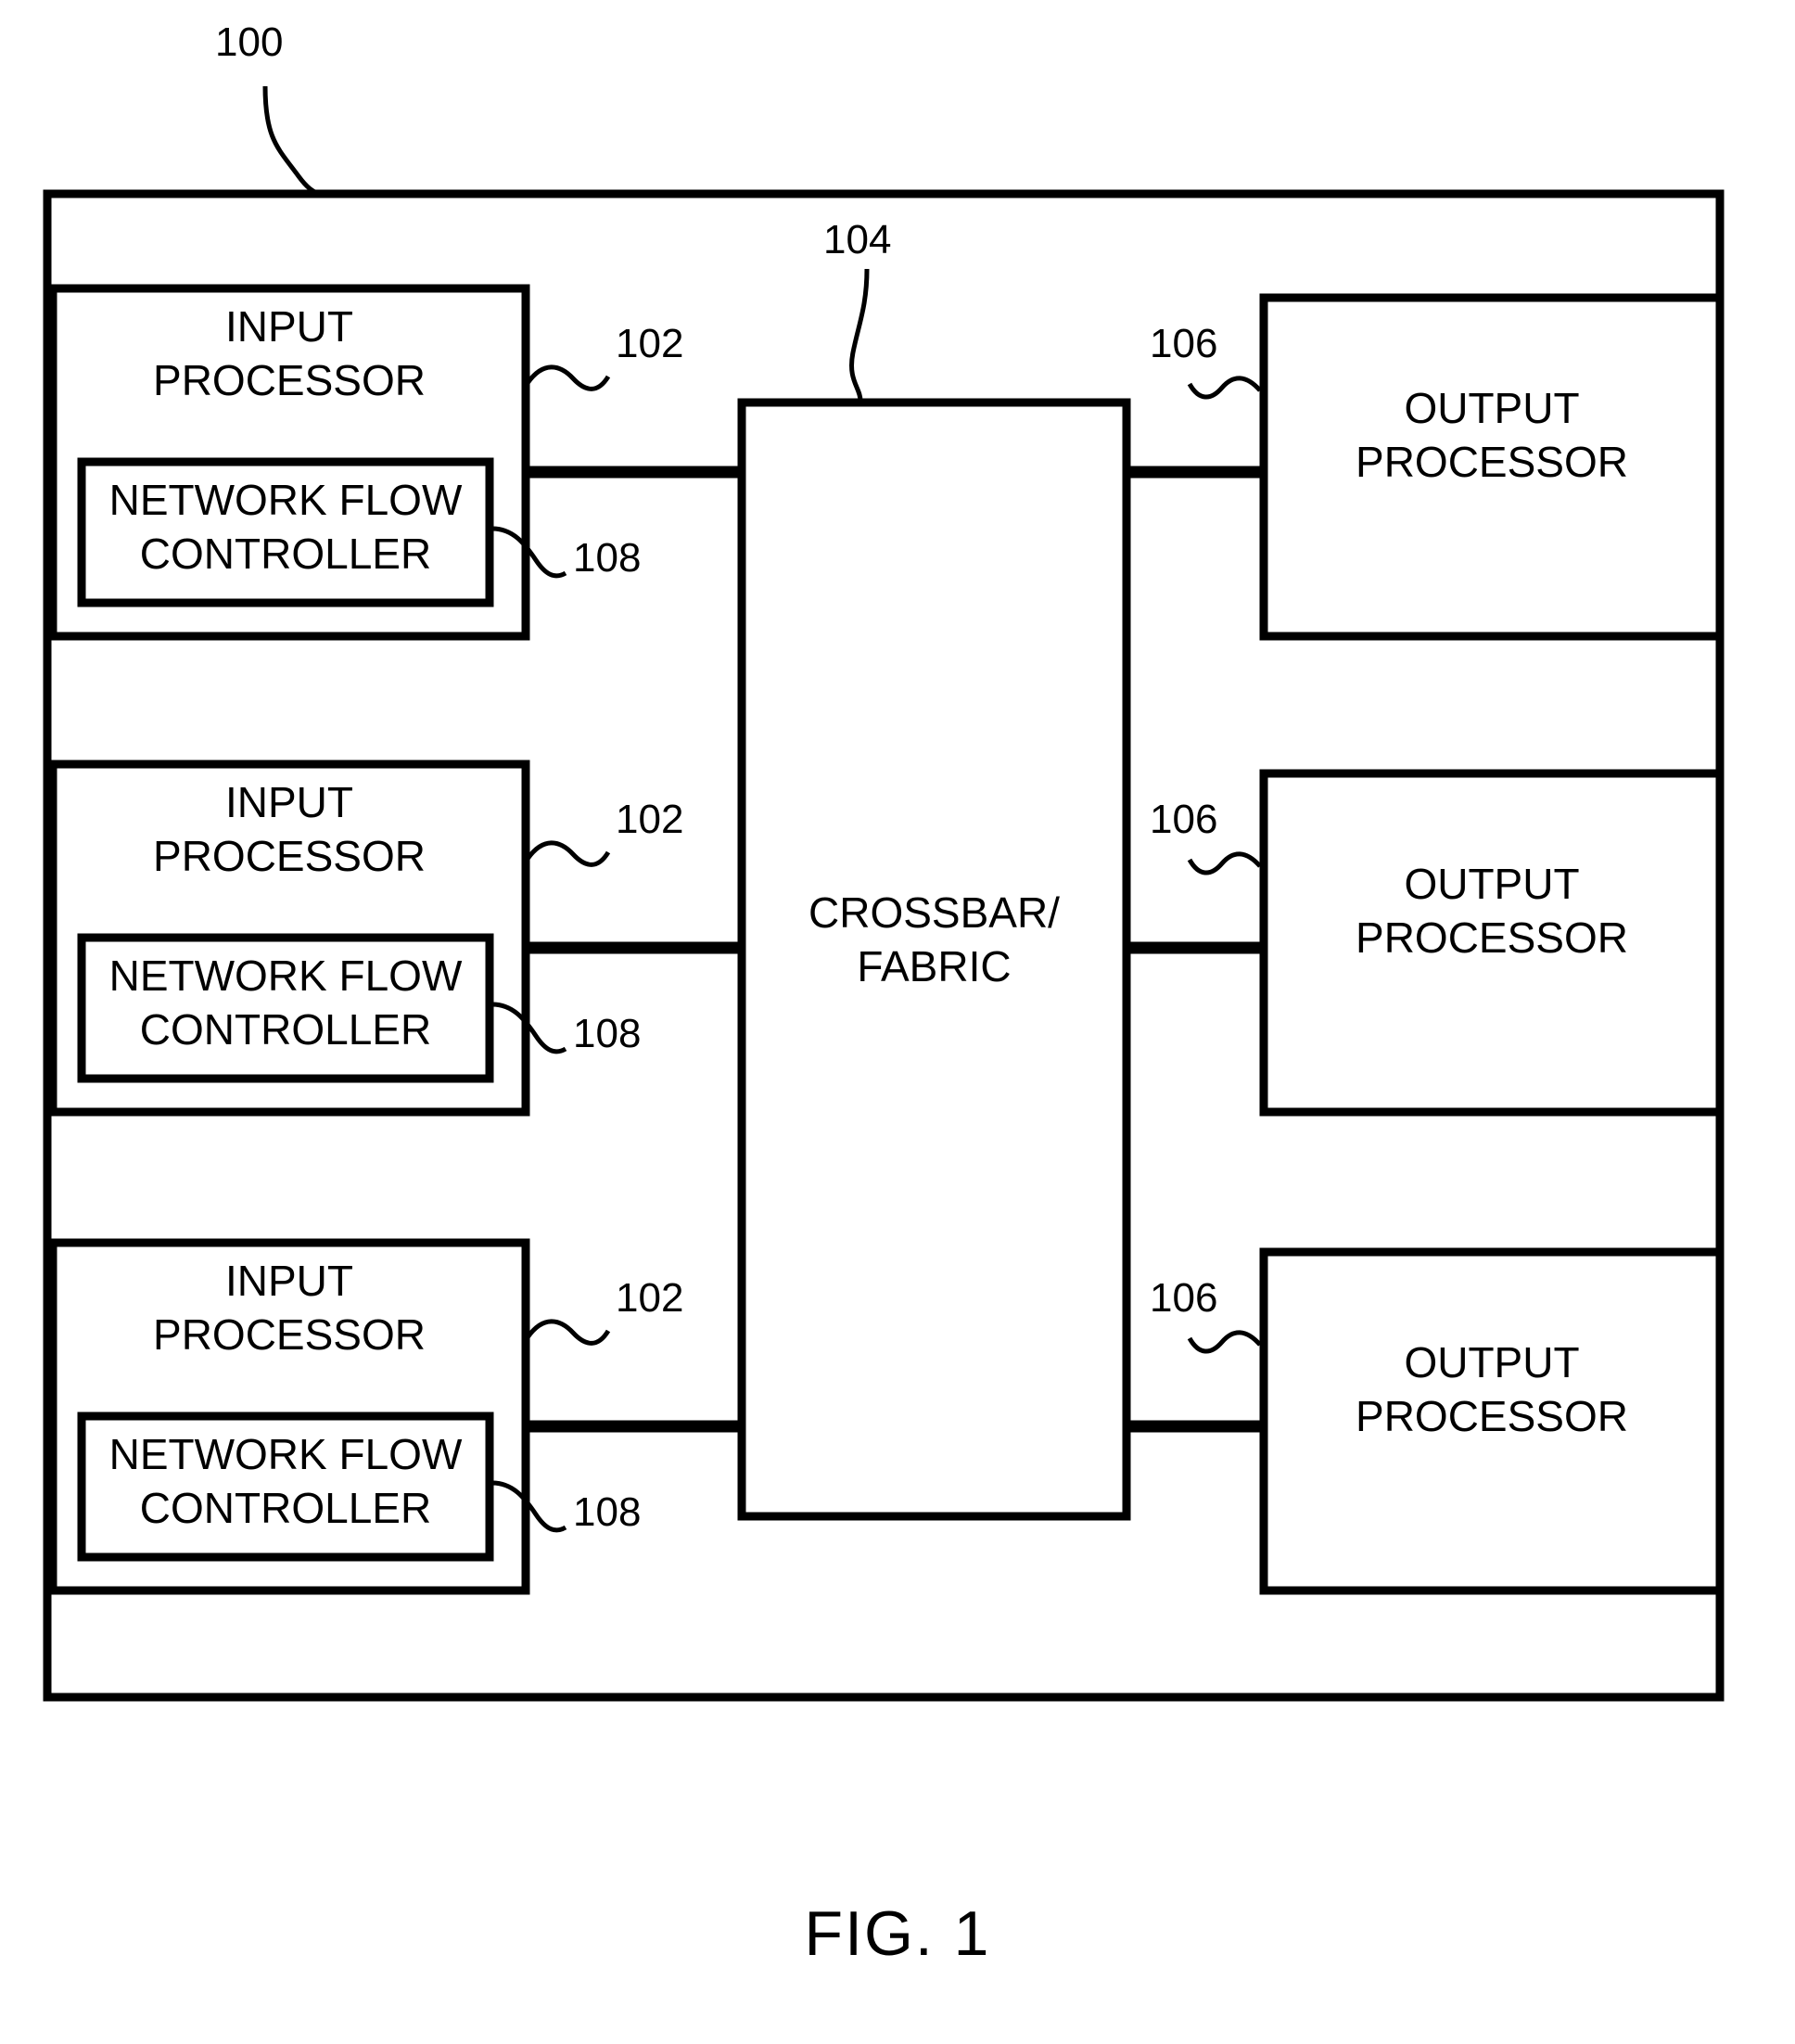 Image resolution: width=1795 pixels, height=2044 pixels. Describe the element at coordinates (1492, 1362) in the screenshot. I see `output-processor-label-3-line1: OUTPUT` at that location.